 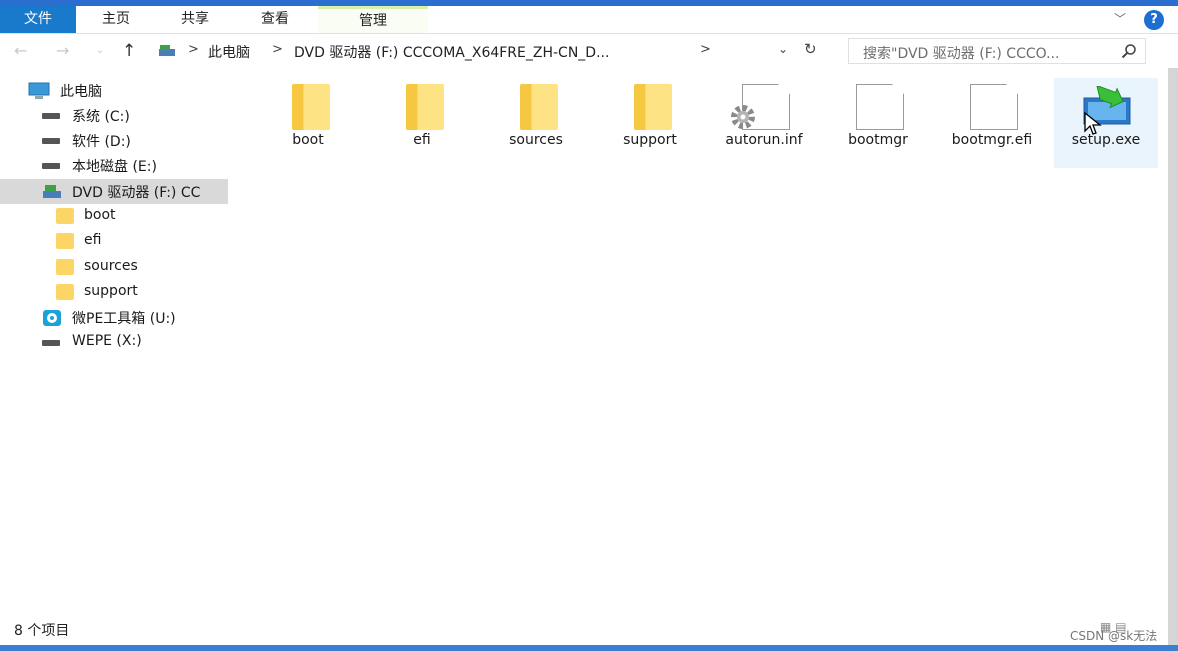 I want to click on file-name: bootmgr, so click(x=878, y=140).